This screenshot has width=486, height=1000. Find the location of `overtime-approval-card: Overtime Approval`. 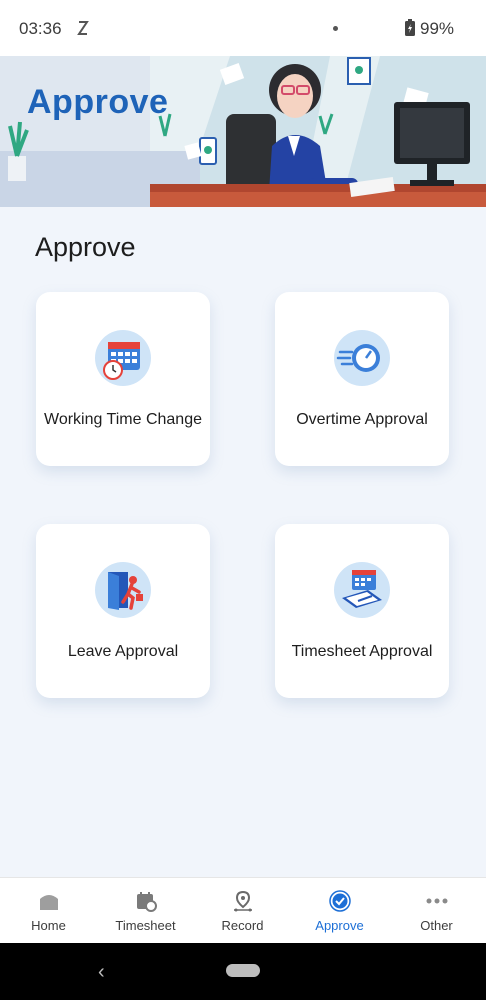

overtime-approval-card: Overtime Approval is located at coordinates (362, 379).